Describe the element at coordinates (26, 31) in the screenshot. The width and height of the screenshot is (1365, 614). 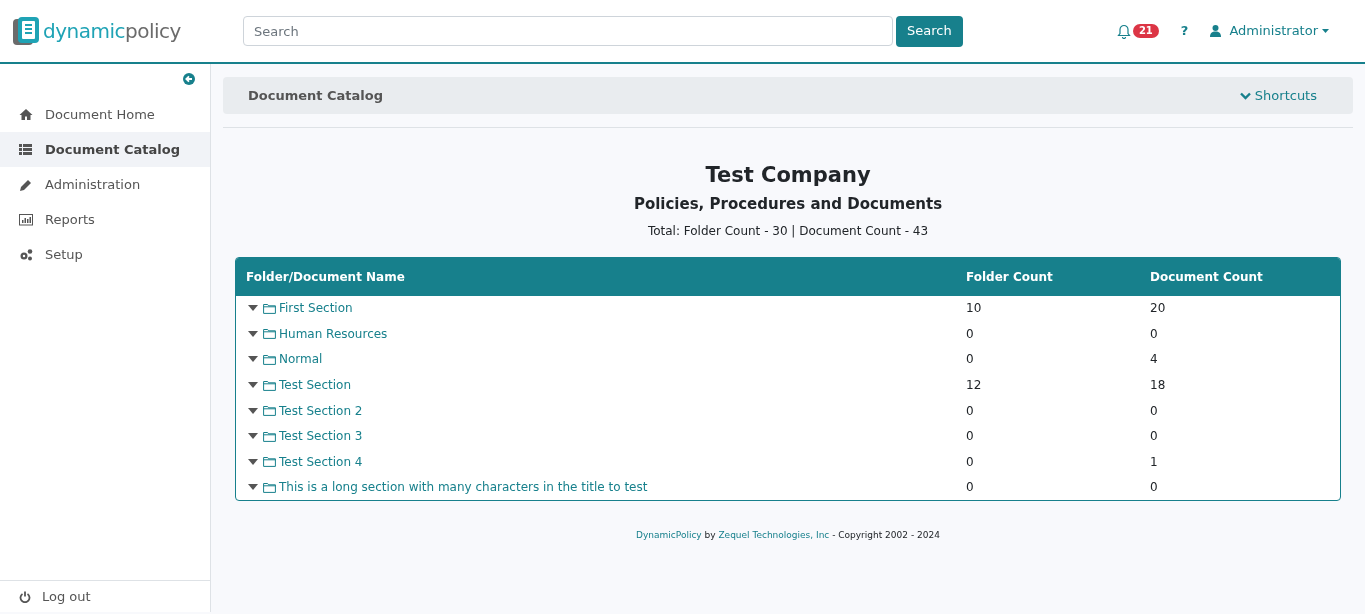
I see `logo-icon` at that location.